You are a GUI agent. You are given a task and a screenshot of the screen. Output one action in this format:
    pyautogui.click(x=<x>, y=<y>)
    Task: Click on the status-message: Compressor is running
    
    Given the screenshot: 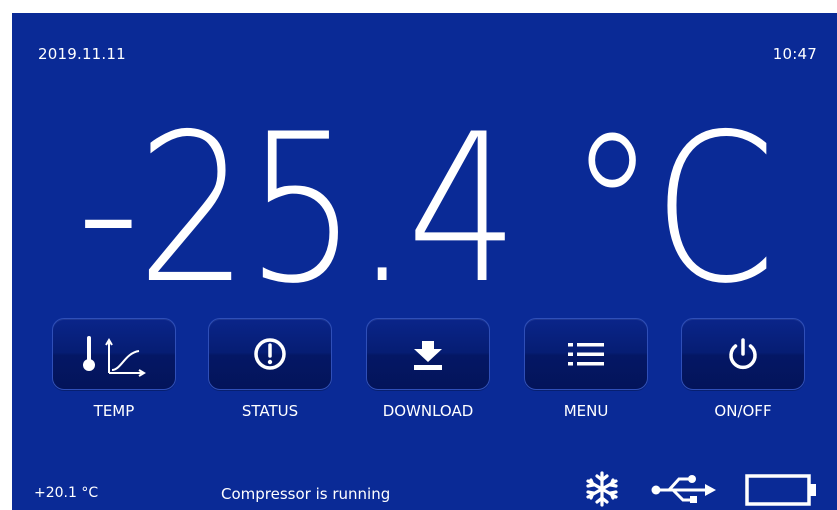 What is the action you would take?
    pyautogui.click(x=306, y=494)
    